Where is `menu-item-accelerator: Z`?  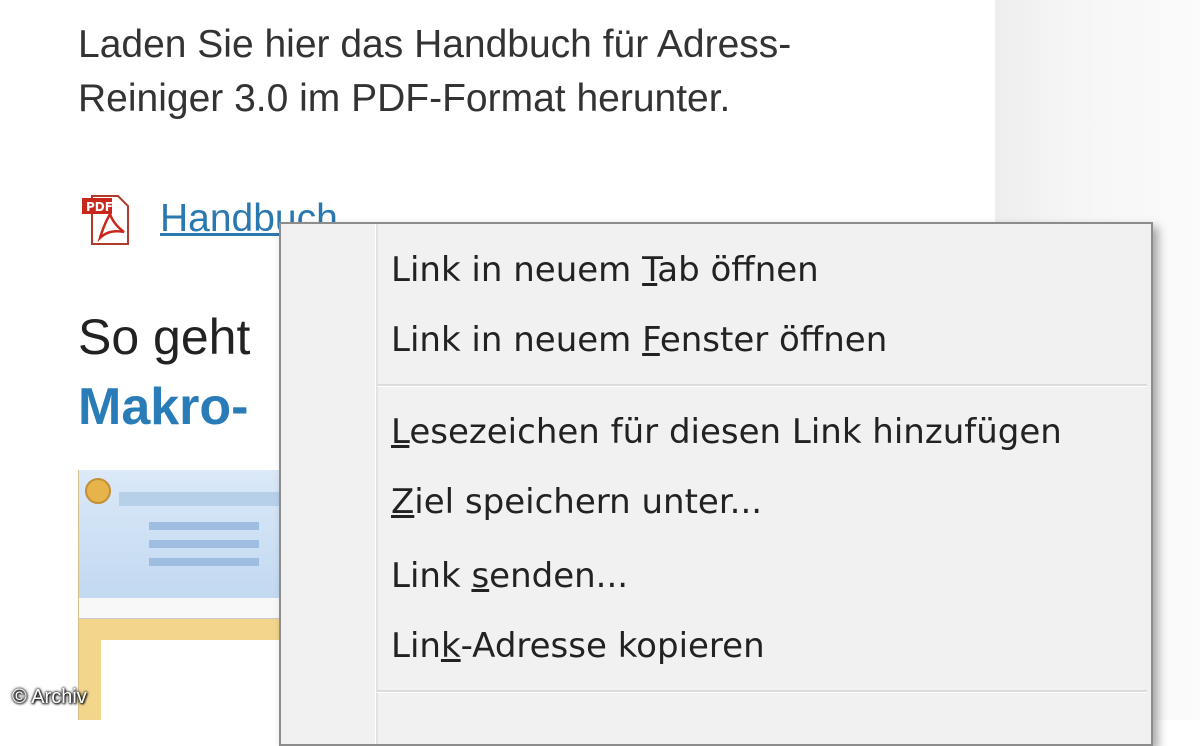 menu-item-accelerator: Z is located at coordinates (403, 502).